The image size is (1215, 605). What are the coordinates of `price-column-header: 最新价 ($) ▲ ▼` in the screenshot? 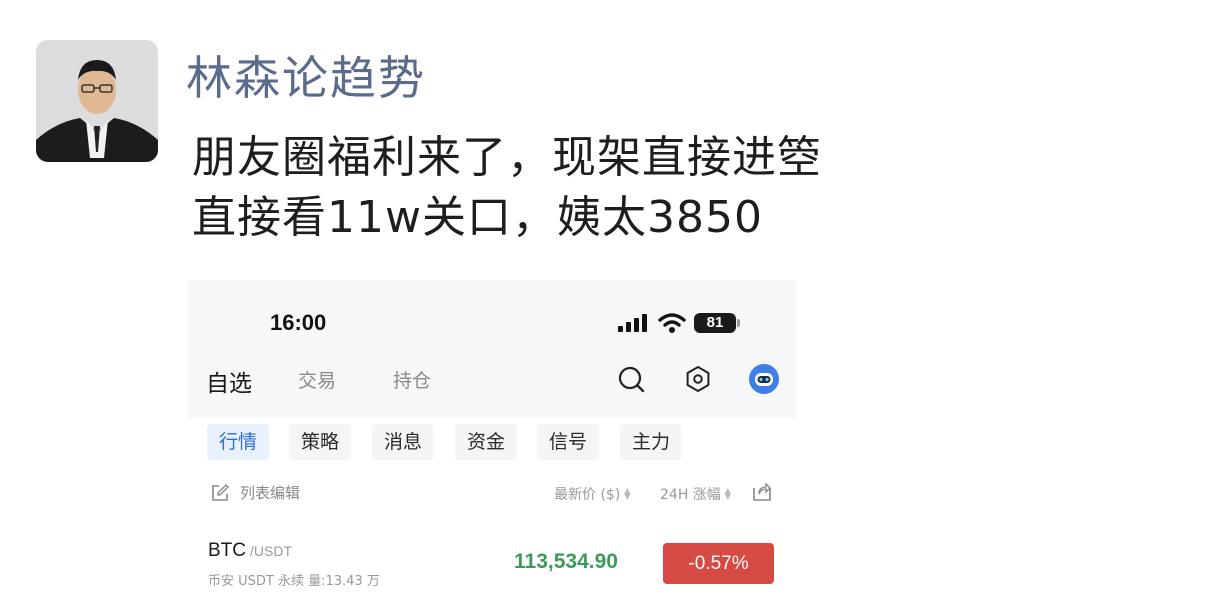 It's located at (592, 494).